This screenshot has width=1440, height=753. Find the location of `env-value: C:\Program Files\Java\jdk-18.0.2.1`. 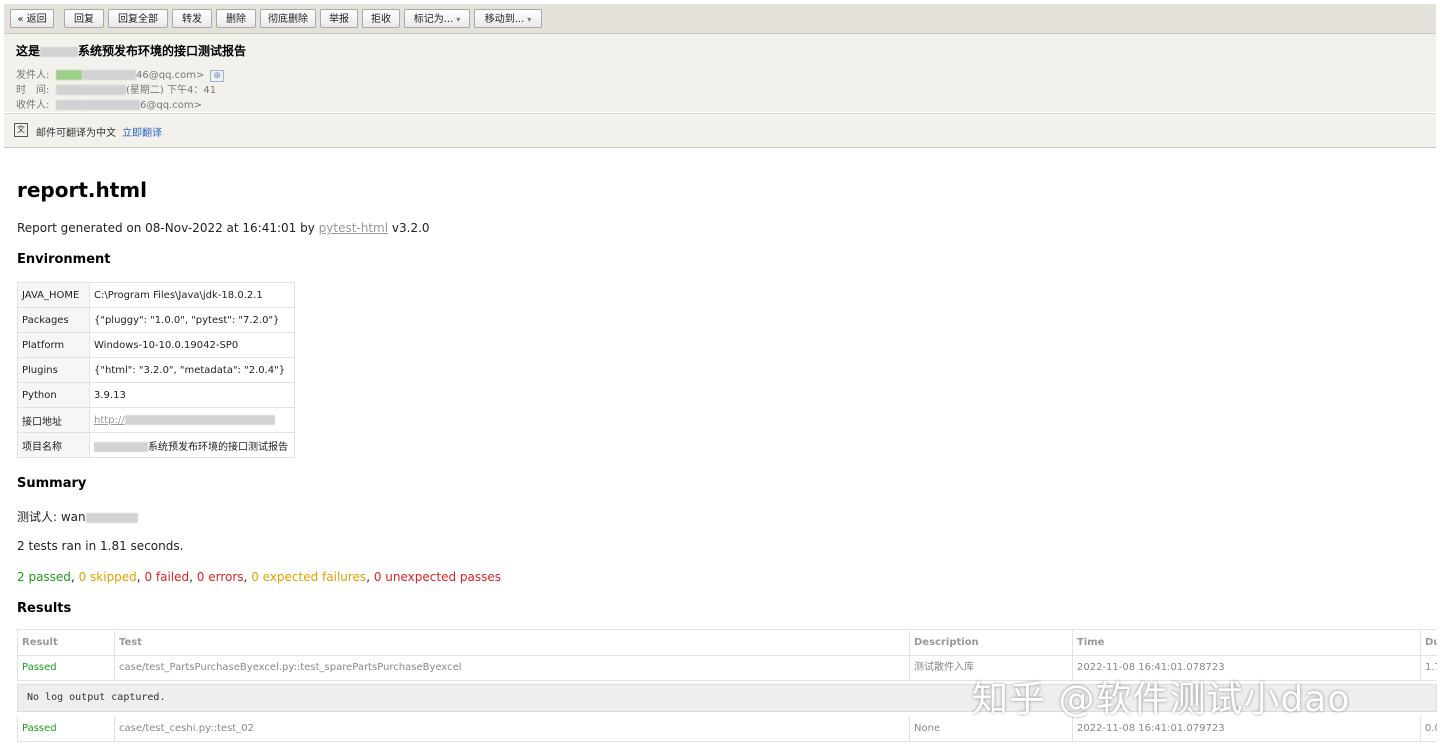

env-value: C:\Program Files\Java\jdk-18.0.2.1 is located at coordinates (192, 295).